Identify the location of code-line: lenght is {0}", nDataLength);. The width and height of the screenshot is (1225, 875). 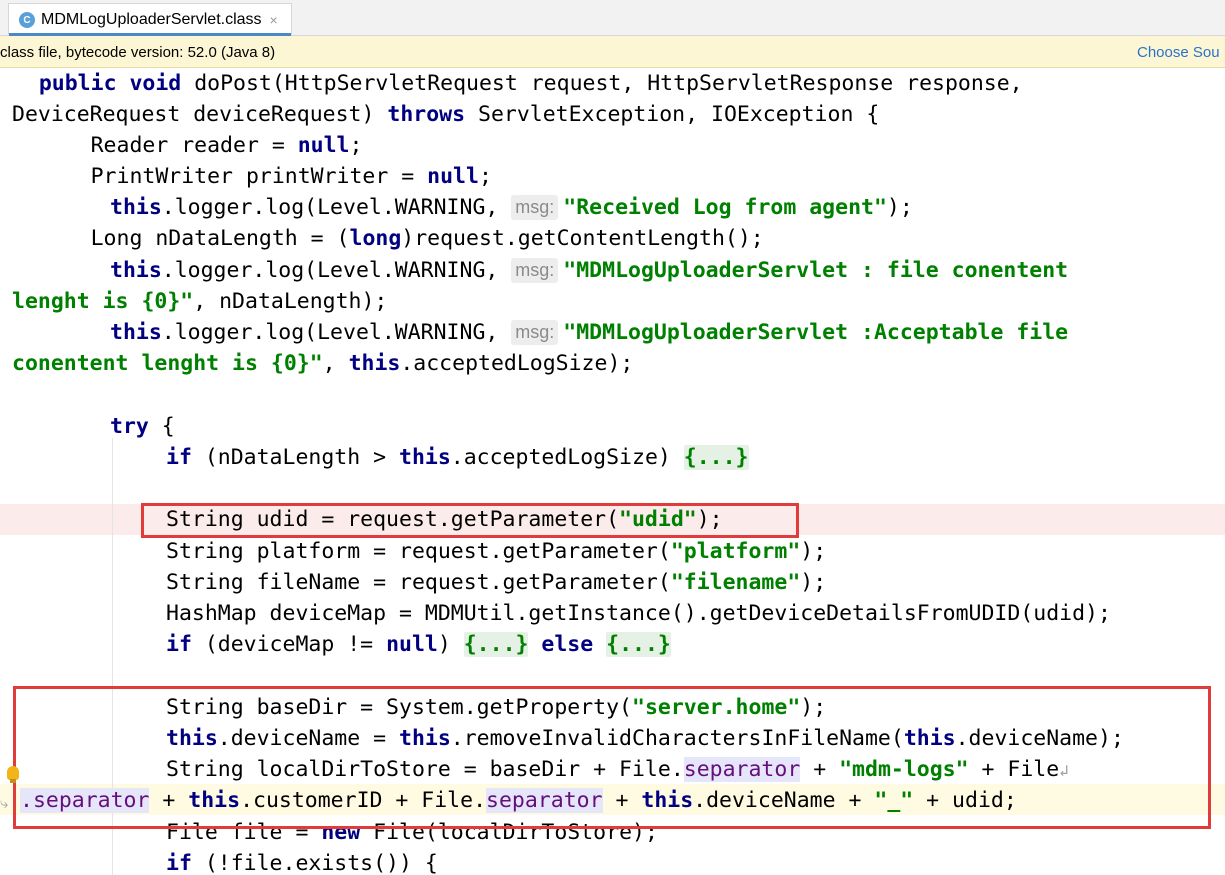
(200, 301).